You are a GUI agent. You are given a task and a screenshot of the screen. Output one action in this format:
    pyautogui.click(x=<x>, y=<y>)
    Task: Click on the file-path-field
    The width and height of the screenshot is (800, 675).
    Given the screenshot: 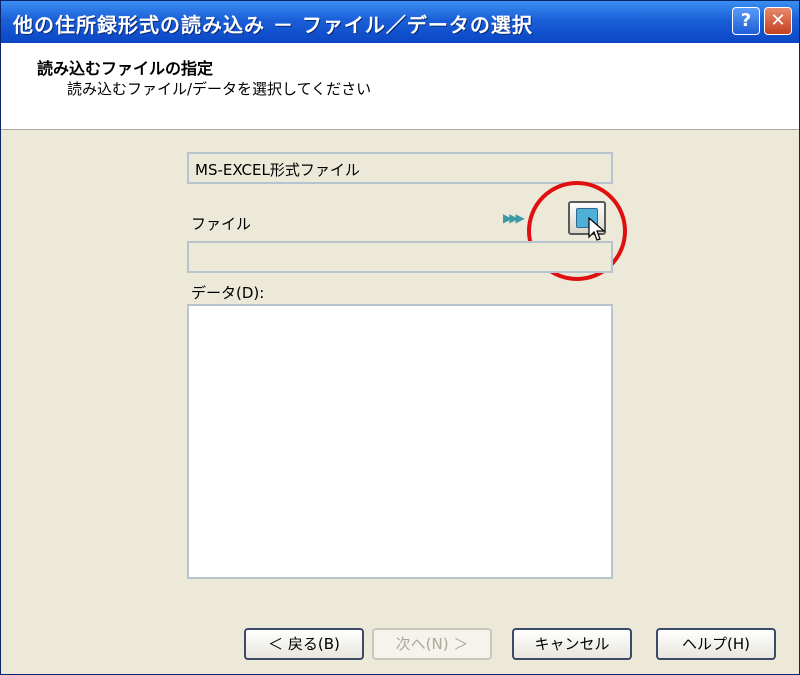 What is the action you would take?
    pyautogui.click(x=400, y=257)
    